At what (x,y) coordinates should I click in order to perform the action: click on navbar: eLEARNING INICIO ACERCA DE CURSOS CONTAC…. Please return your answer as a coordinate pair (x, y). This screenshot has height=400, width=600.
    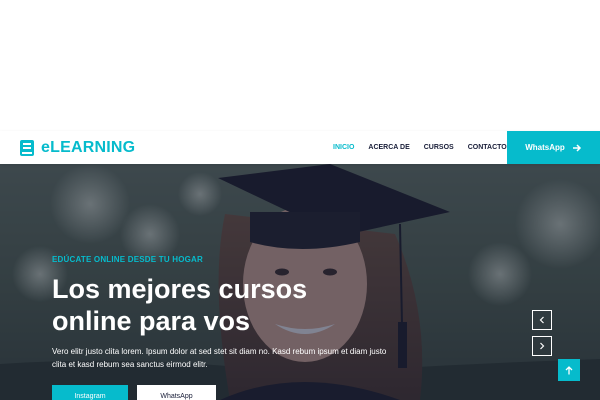
    Looking at the image, I should click on (300, 147).